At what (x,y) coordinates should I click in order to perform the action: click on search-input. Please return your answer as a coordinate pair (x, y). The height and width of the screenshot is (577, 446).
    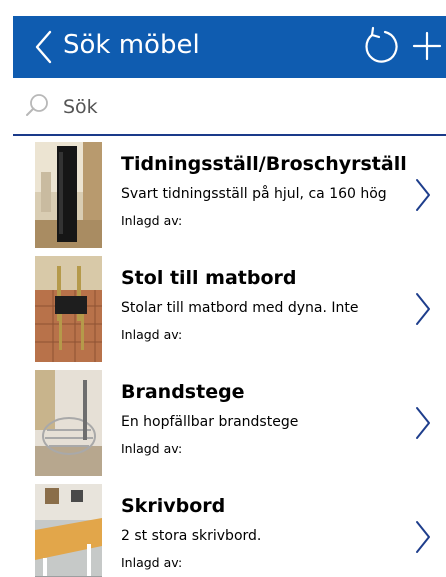
    Looking at the image, I should click on (248, 107).